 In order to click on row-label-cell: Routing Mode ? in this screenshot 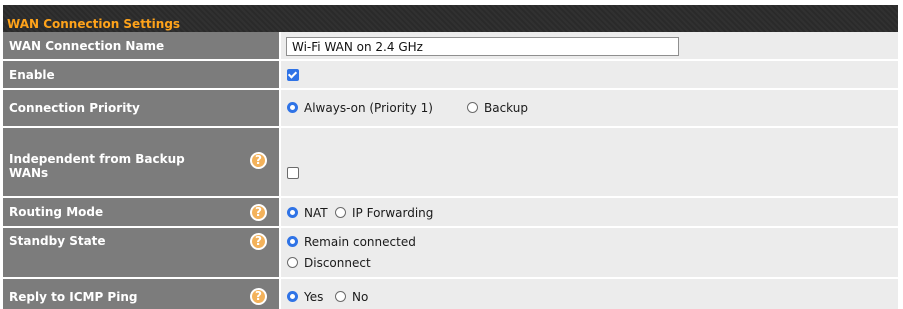, I will do `click(141, 212)`.